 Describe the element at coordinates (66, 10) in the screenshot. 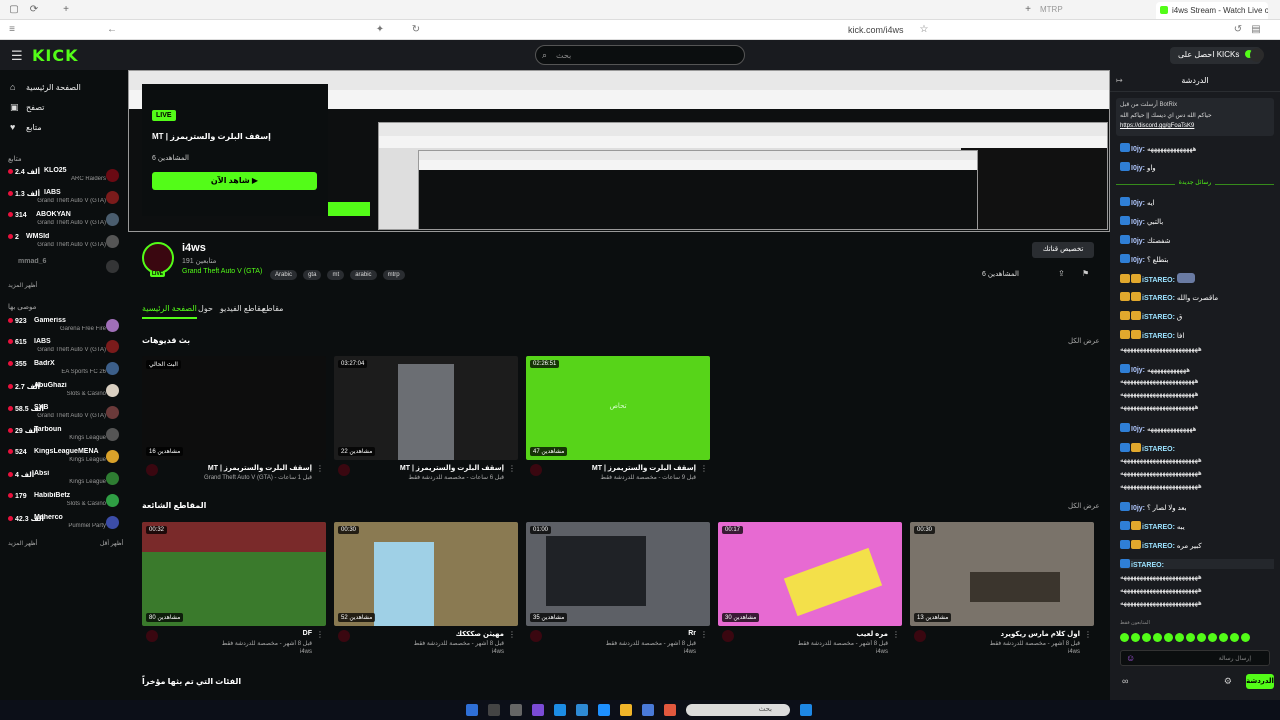

I see `new-window-icon: +` at that location.